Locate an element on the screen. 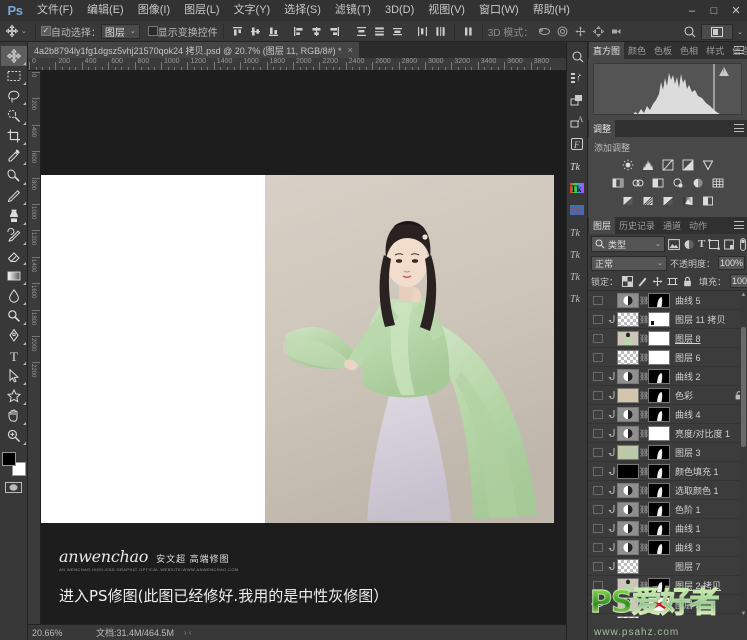 This screenshot has width=747, height=640. search-icon is located at coordinates (690, 32).